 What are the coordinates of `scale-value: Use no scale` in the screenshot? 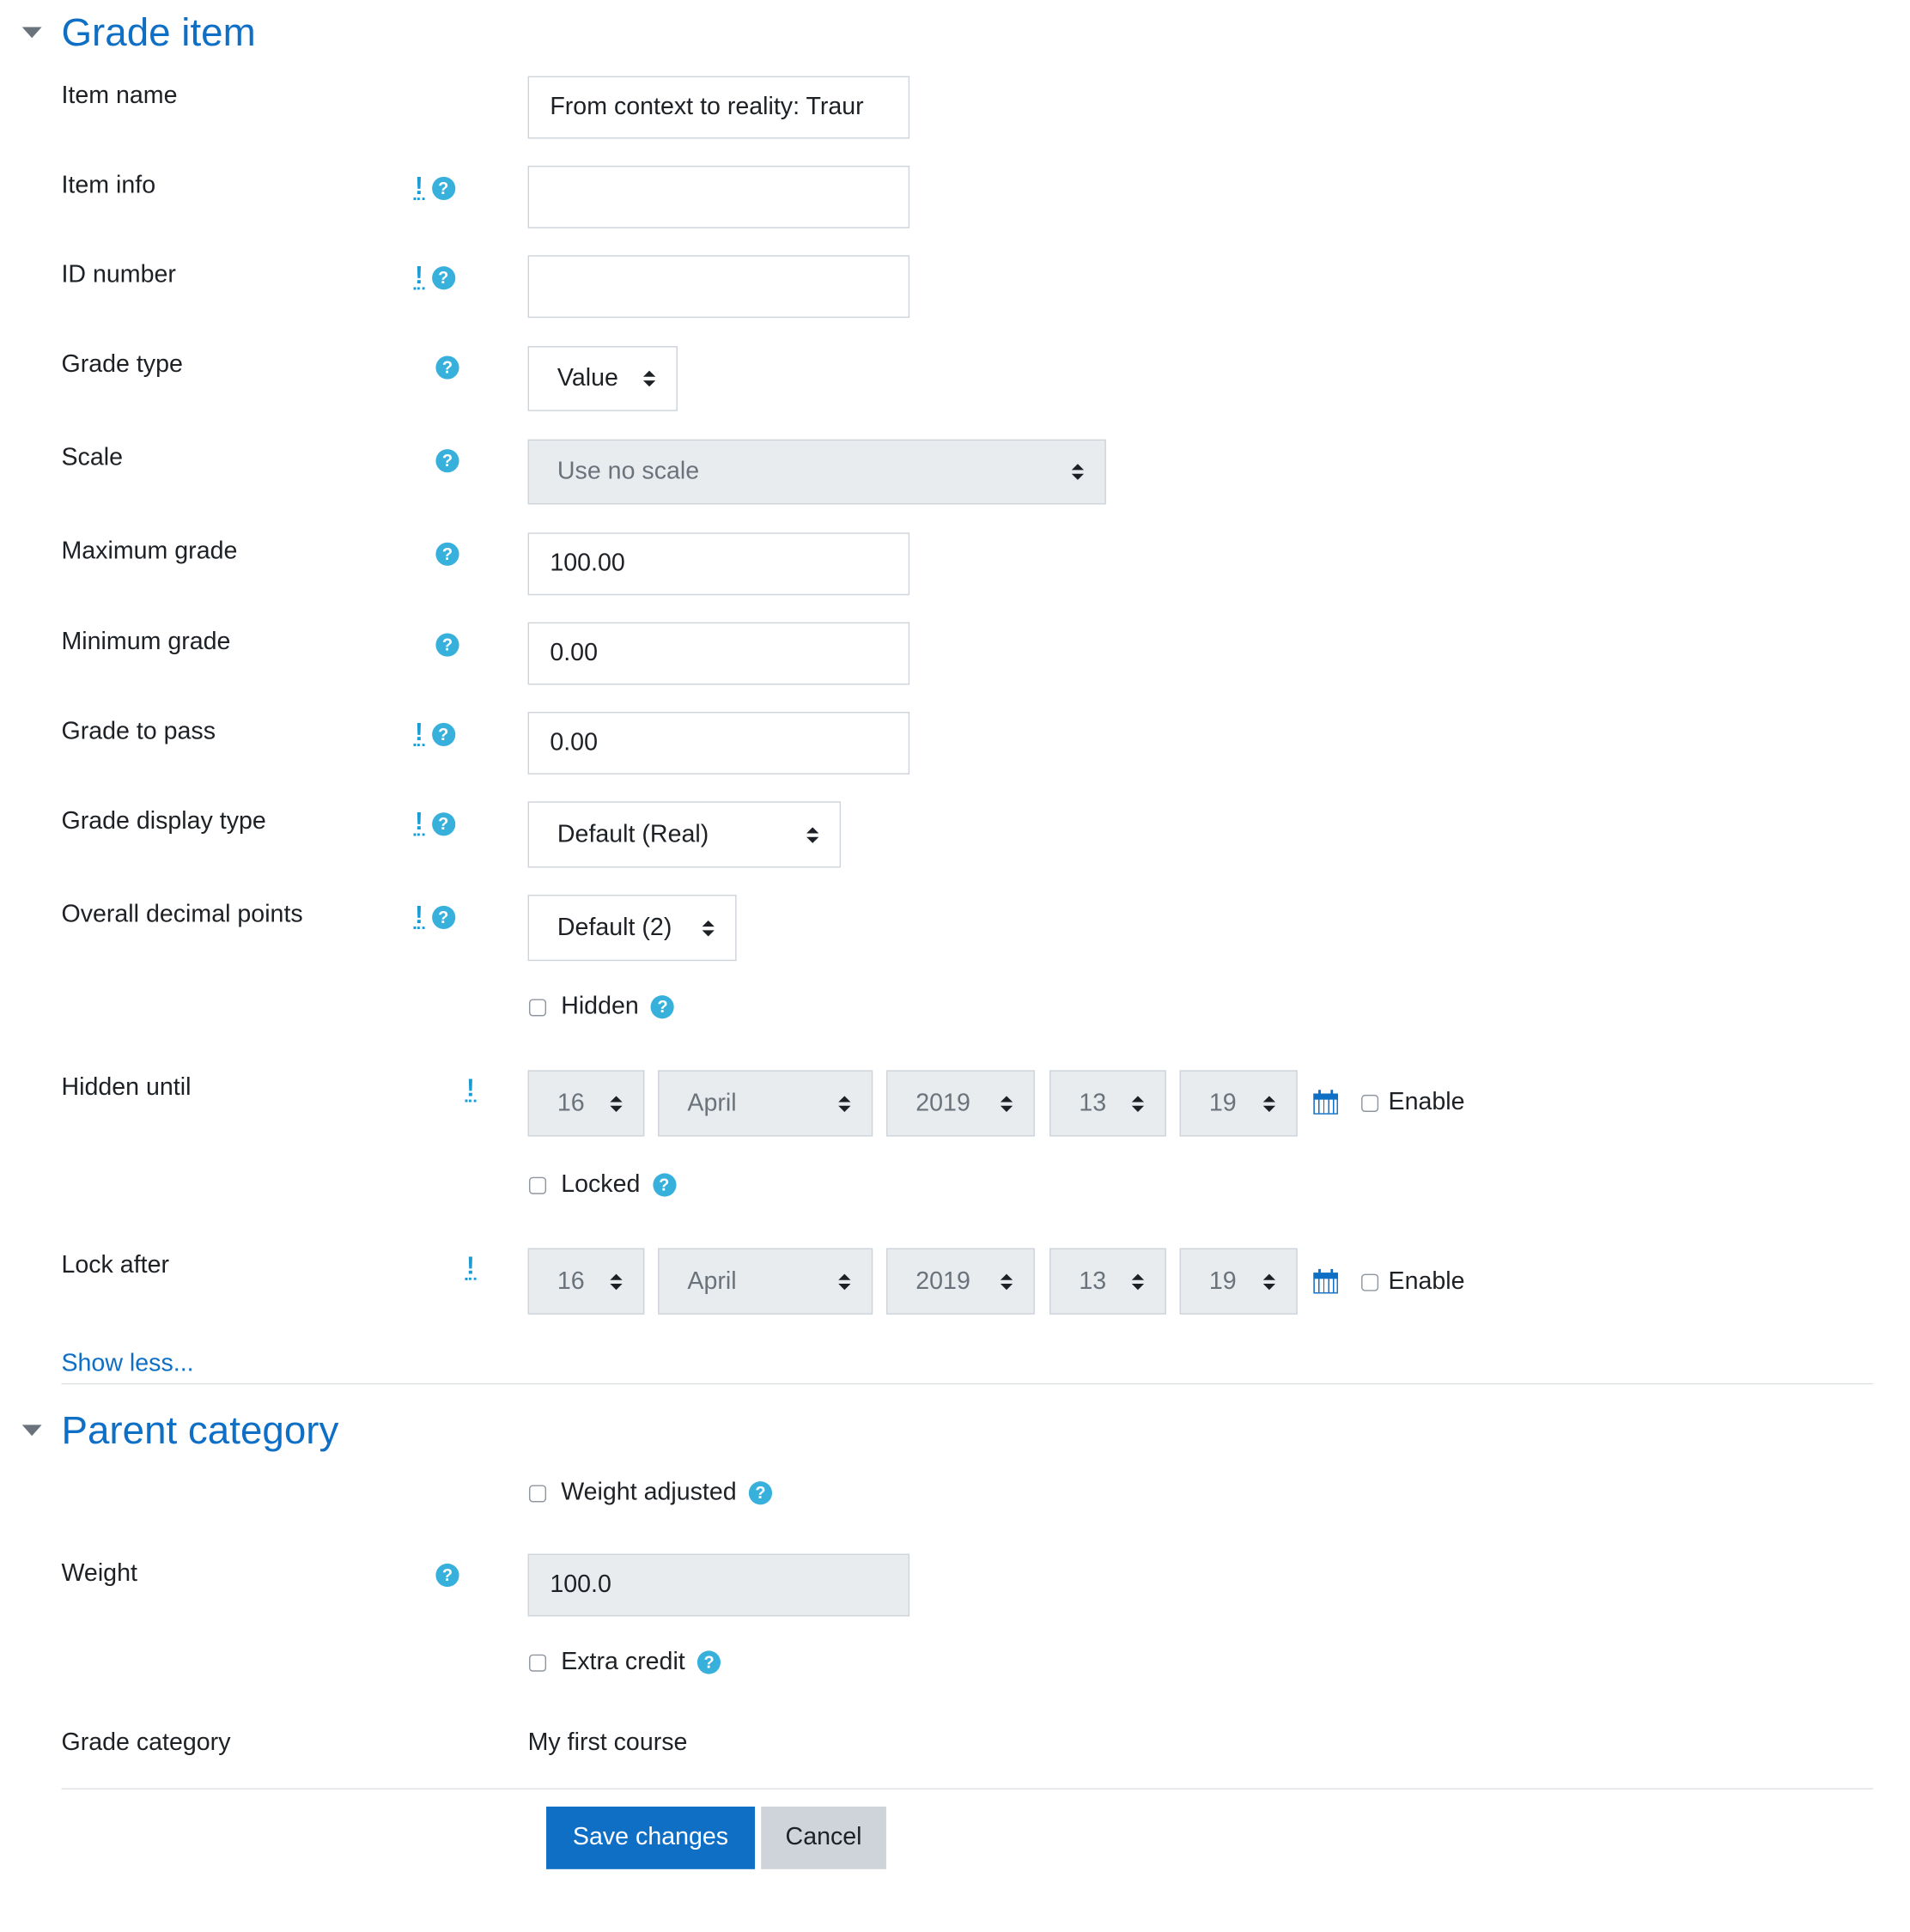 It's located at (628, 472).